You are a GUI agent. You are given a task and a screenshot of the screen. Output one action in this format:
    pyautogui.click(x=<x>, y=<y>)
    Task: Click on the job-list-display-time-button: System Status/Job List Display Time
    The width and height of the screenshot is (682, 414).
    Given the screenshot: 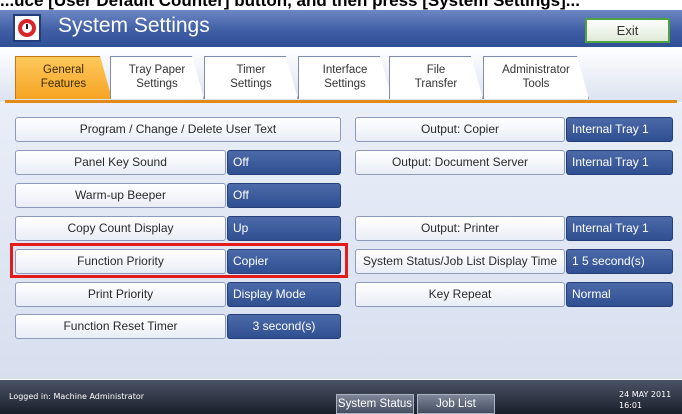 What is the action you would take?
    pyautogui.click(x=460, y=261)
    